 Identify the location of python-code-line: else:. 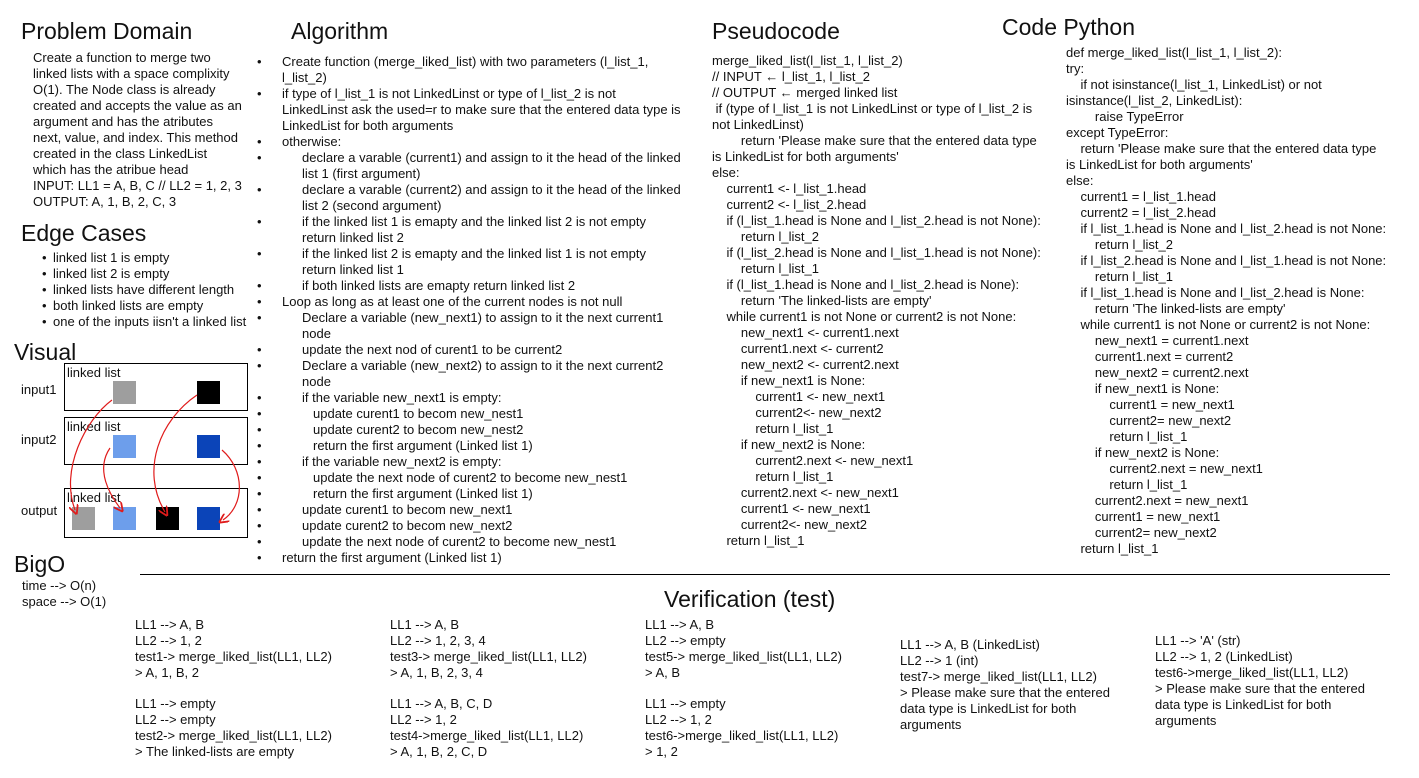
(1080, 180).